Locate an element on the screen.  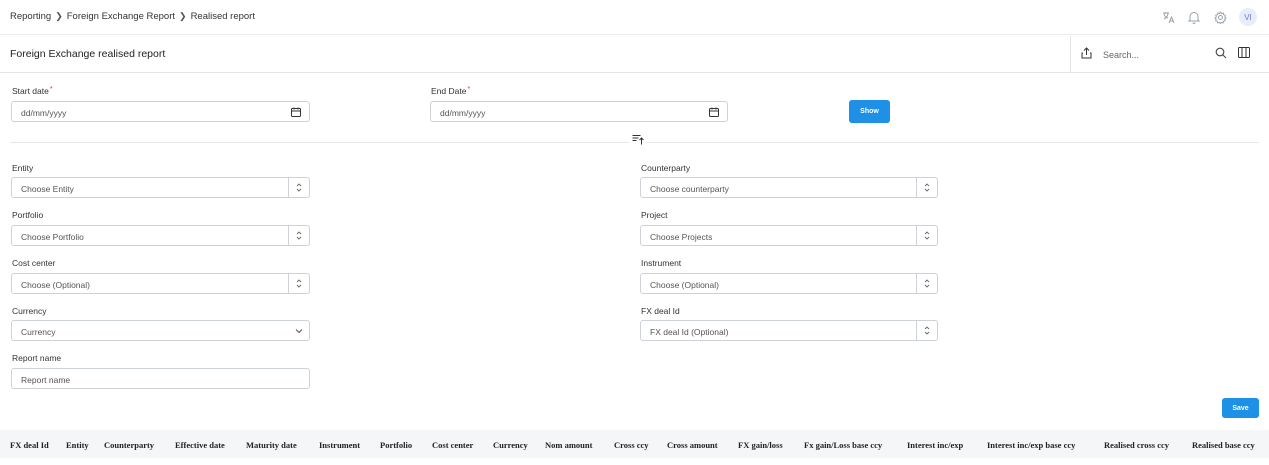
fx-deal-id-select: FX deal Id (Optional) is located at coordinates (789, 330).